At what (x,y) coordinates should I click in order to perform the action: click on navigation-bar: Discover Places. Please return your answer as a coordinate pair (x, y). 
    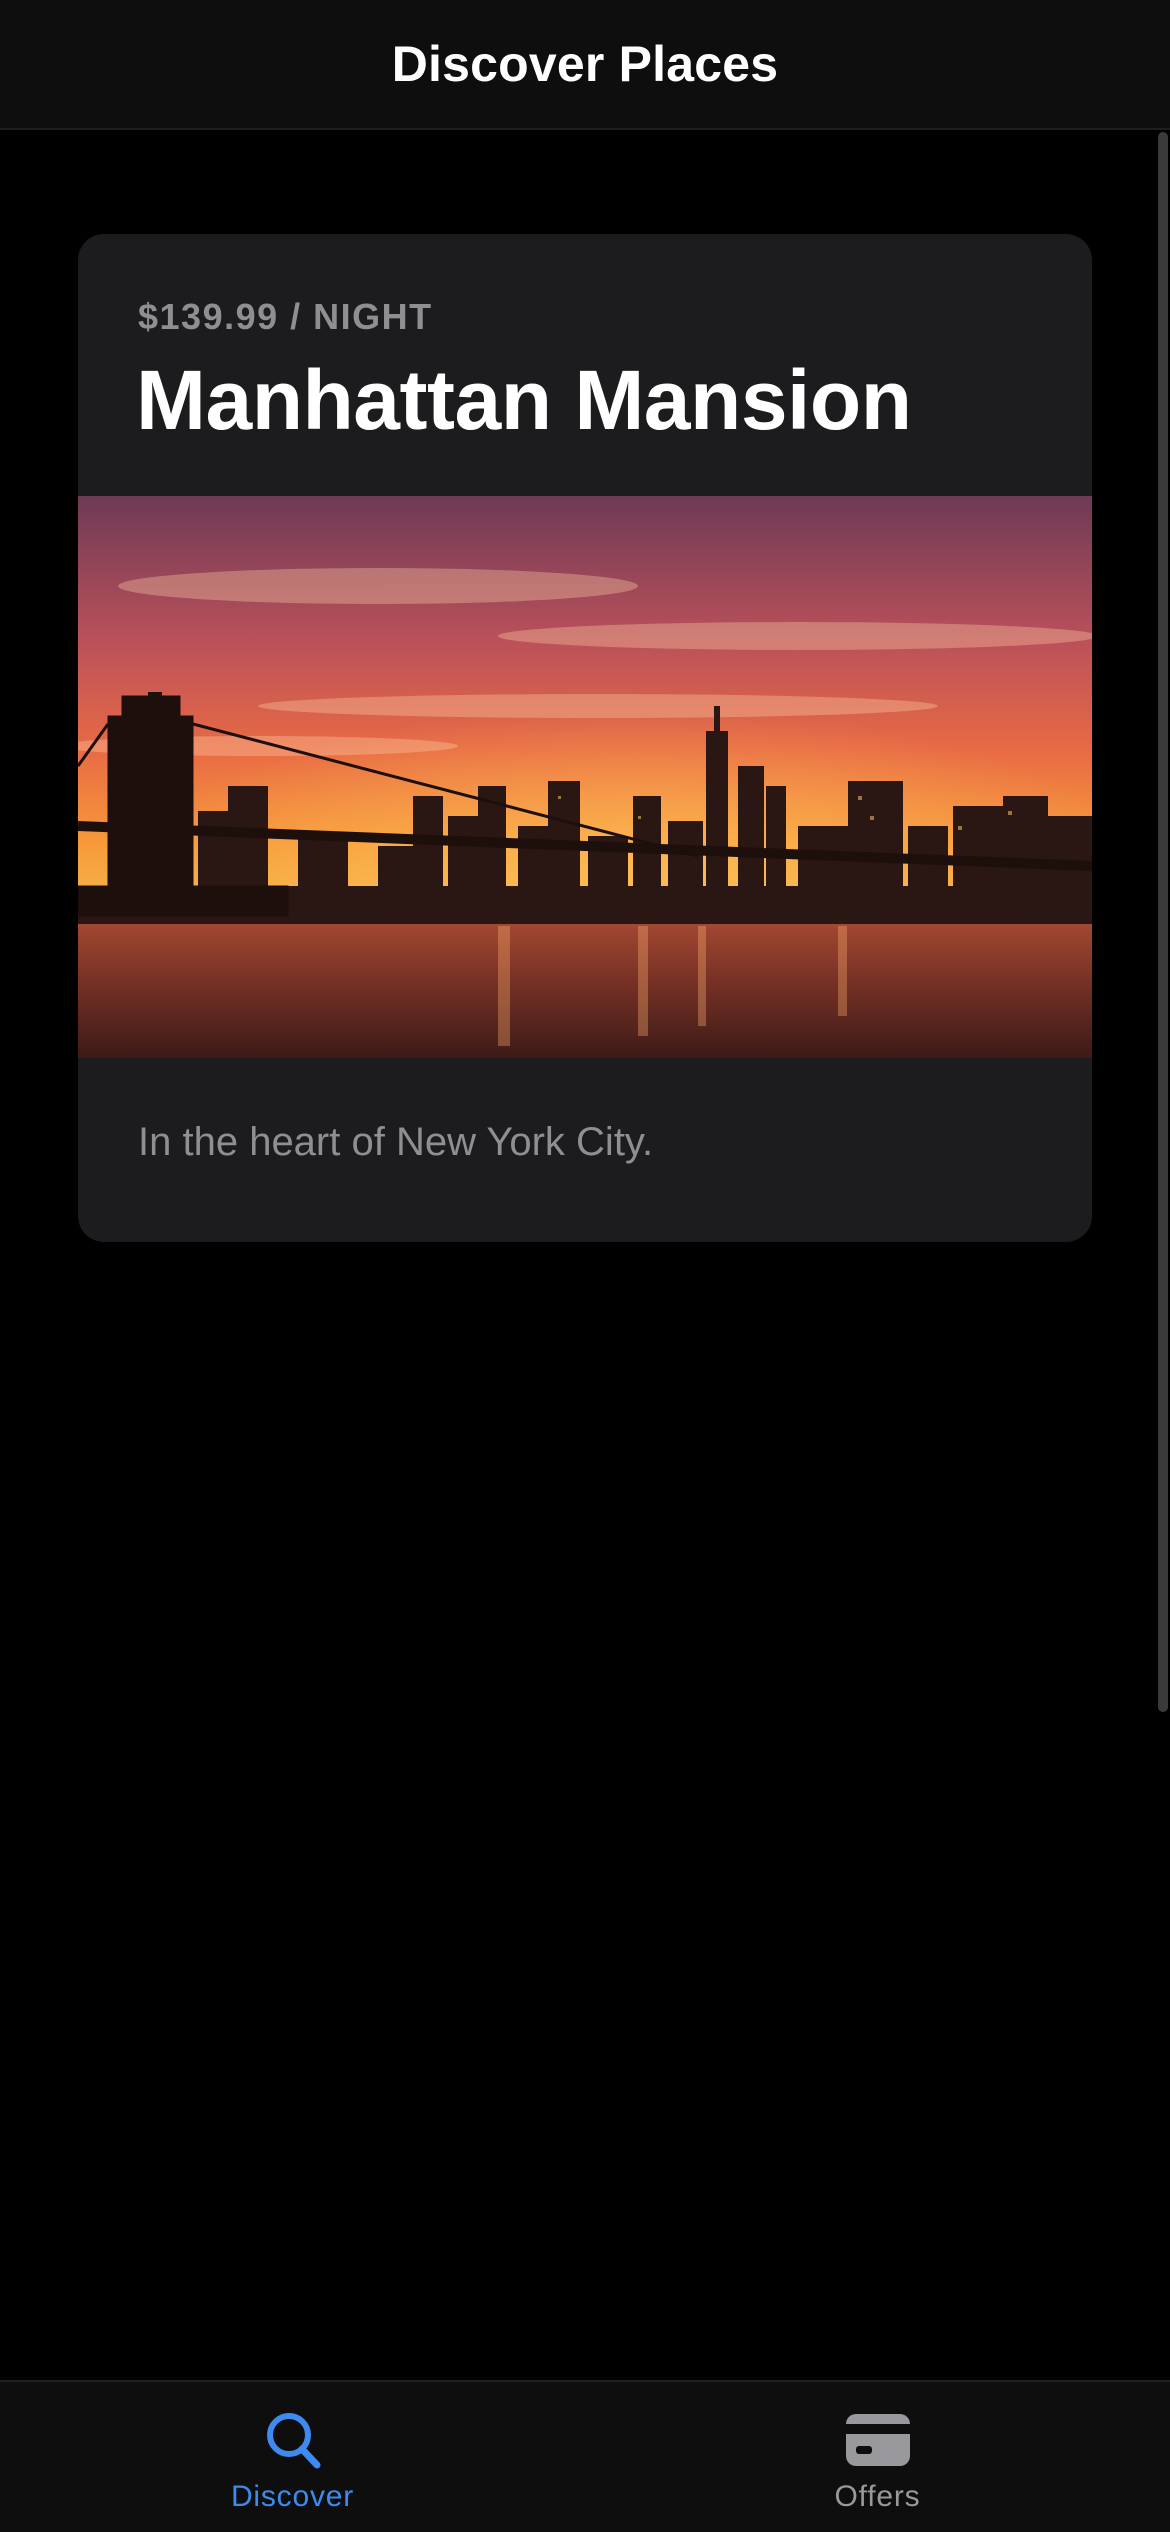
    Looking at the image, I should click on (585, 65).